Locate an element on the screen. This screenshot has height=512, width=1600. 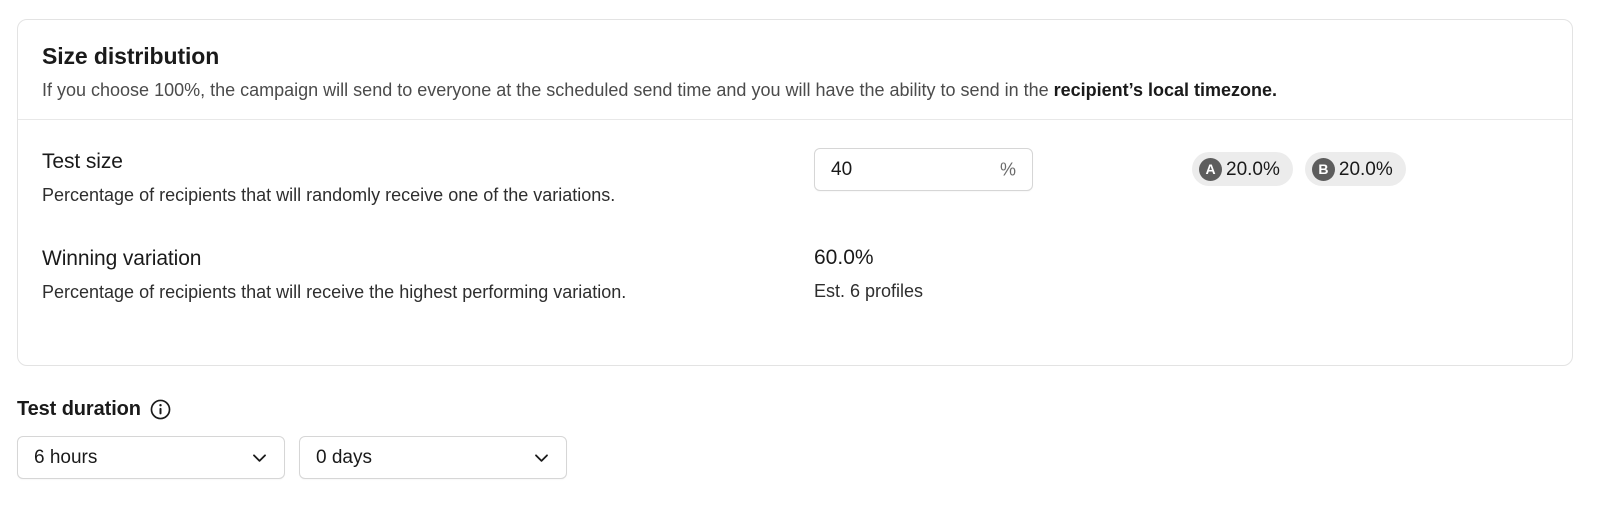
test-size-label: Test size is located at coordinates (82, 161).